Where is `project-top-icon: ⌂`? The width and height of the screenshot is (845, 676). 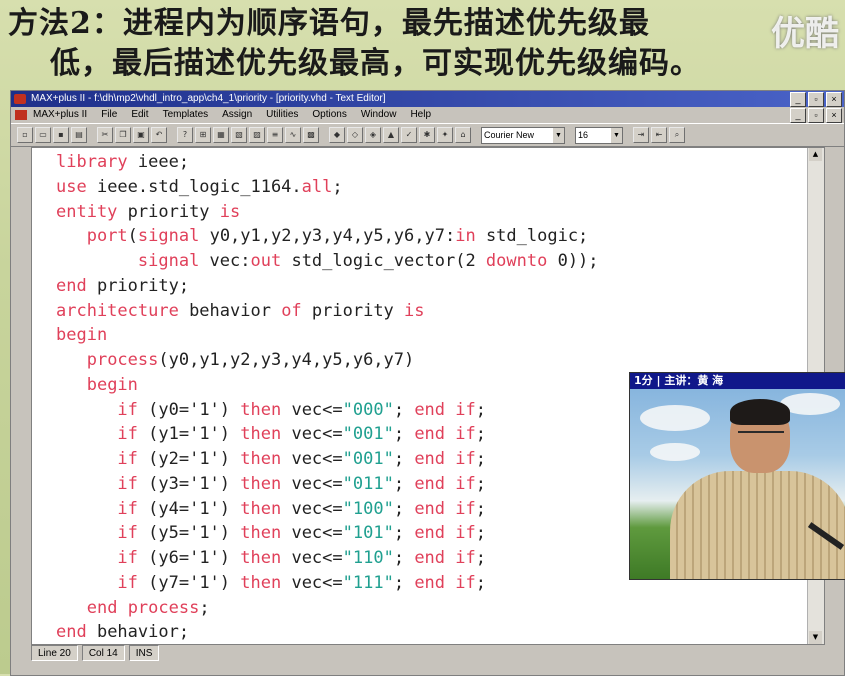
project-top-icon: ⌂ is located at coordinates (463, 135).